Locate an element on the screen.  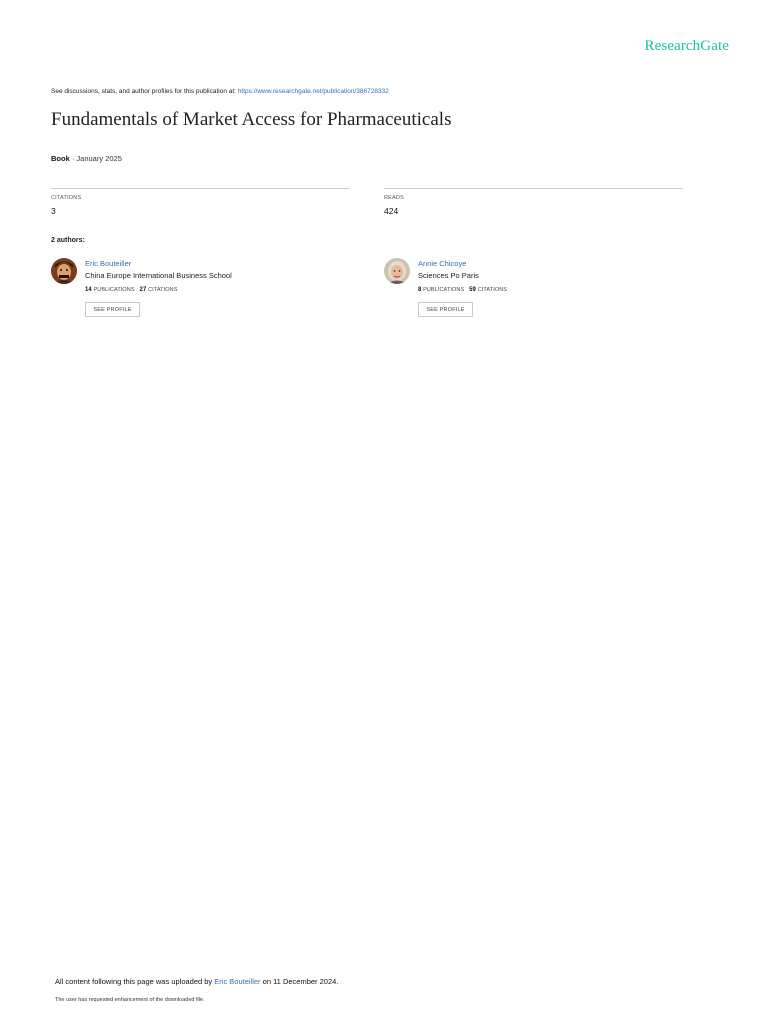
publication-date: · January 2025 is located at coordinates (95, 158).